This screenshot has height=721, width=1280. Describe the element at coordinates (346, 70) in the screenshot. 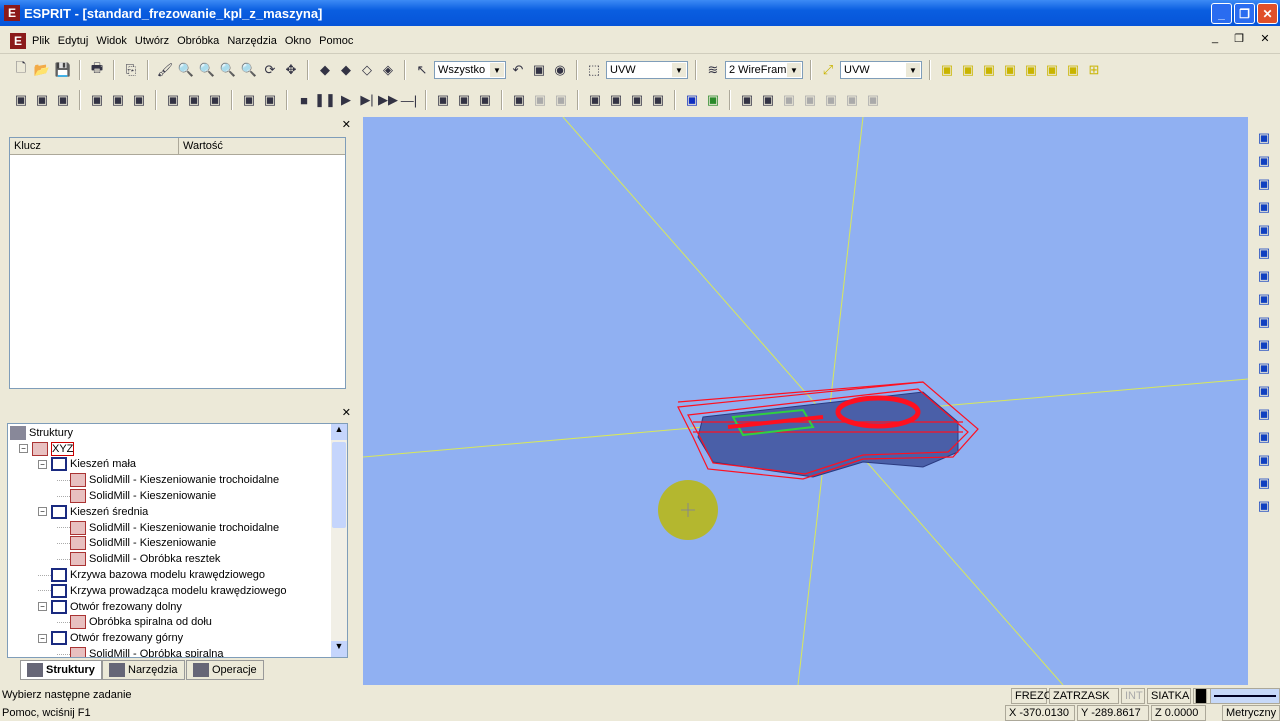

I see `shaded-selected-icon: ◆` at that location.